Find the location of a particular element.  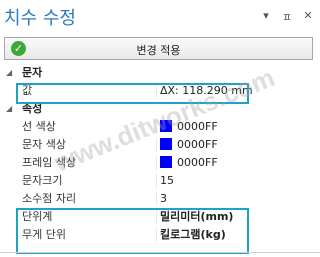

panel-titlebar: 치수 수정 ▾ ㅍ ✕ is located at coordinates (160, 17).